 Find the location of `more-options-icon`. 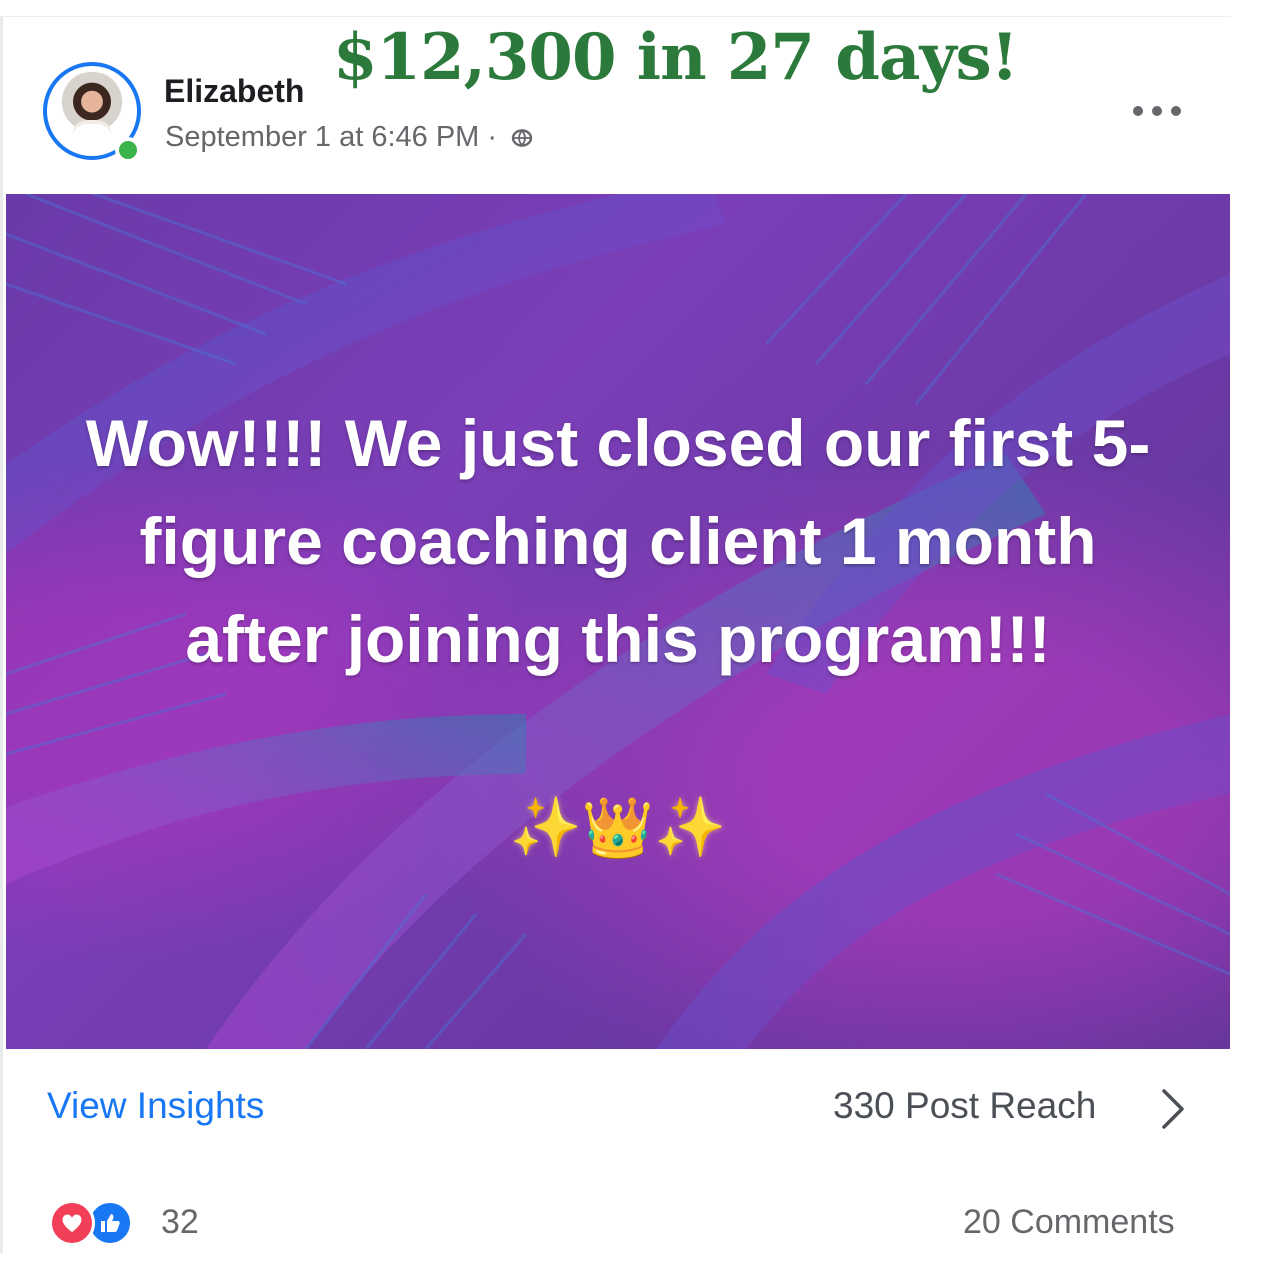

more-options-icon is located at coordinates (1157, 111).